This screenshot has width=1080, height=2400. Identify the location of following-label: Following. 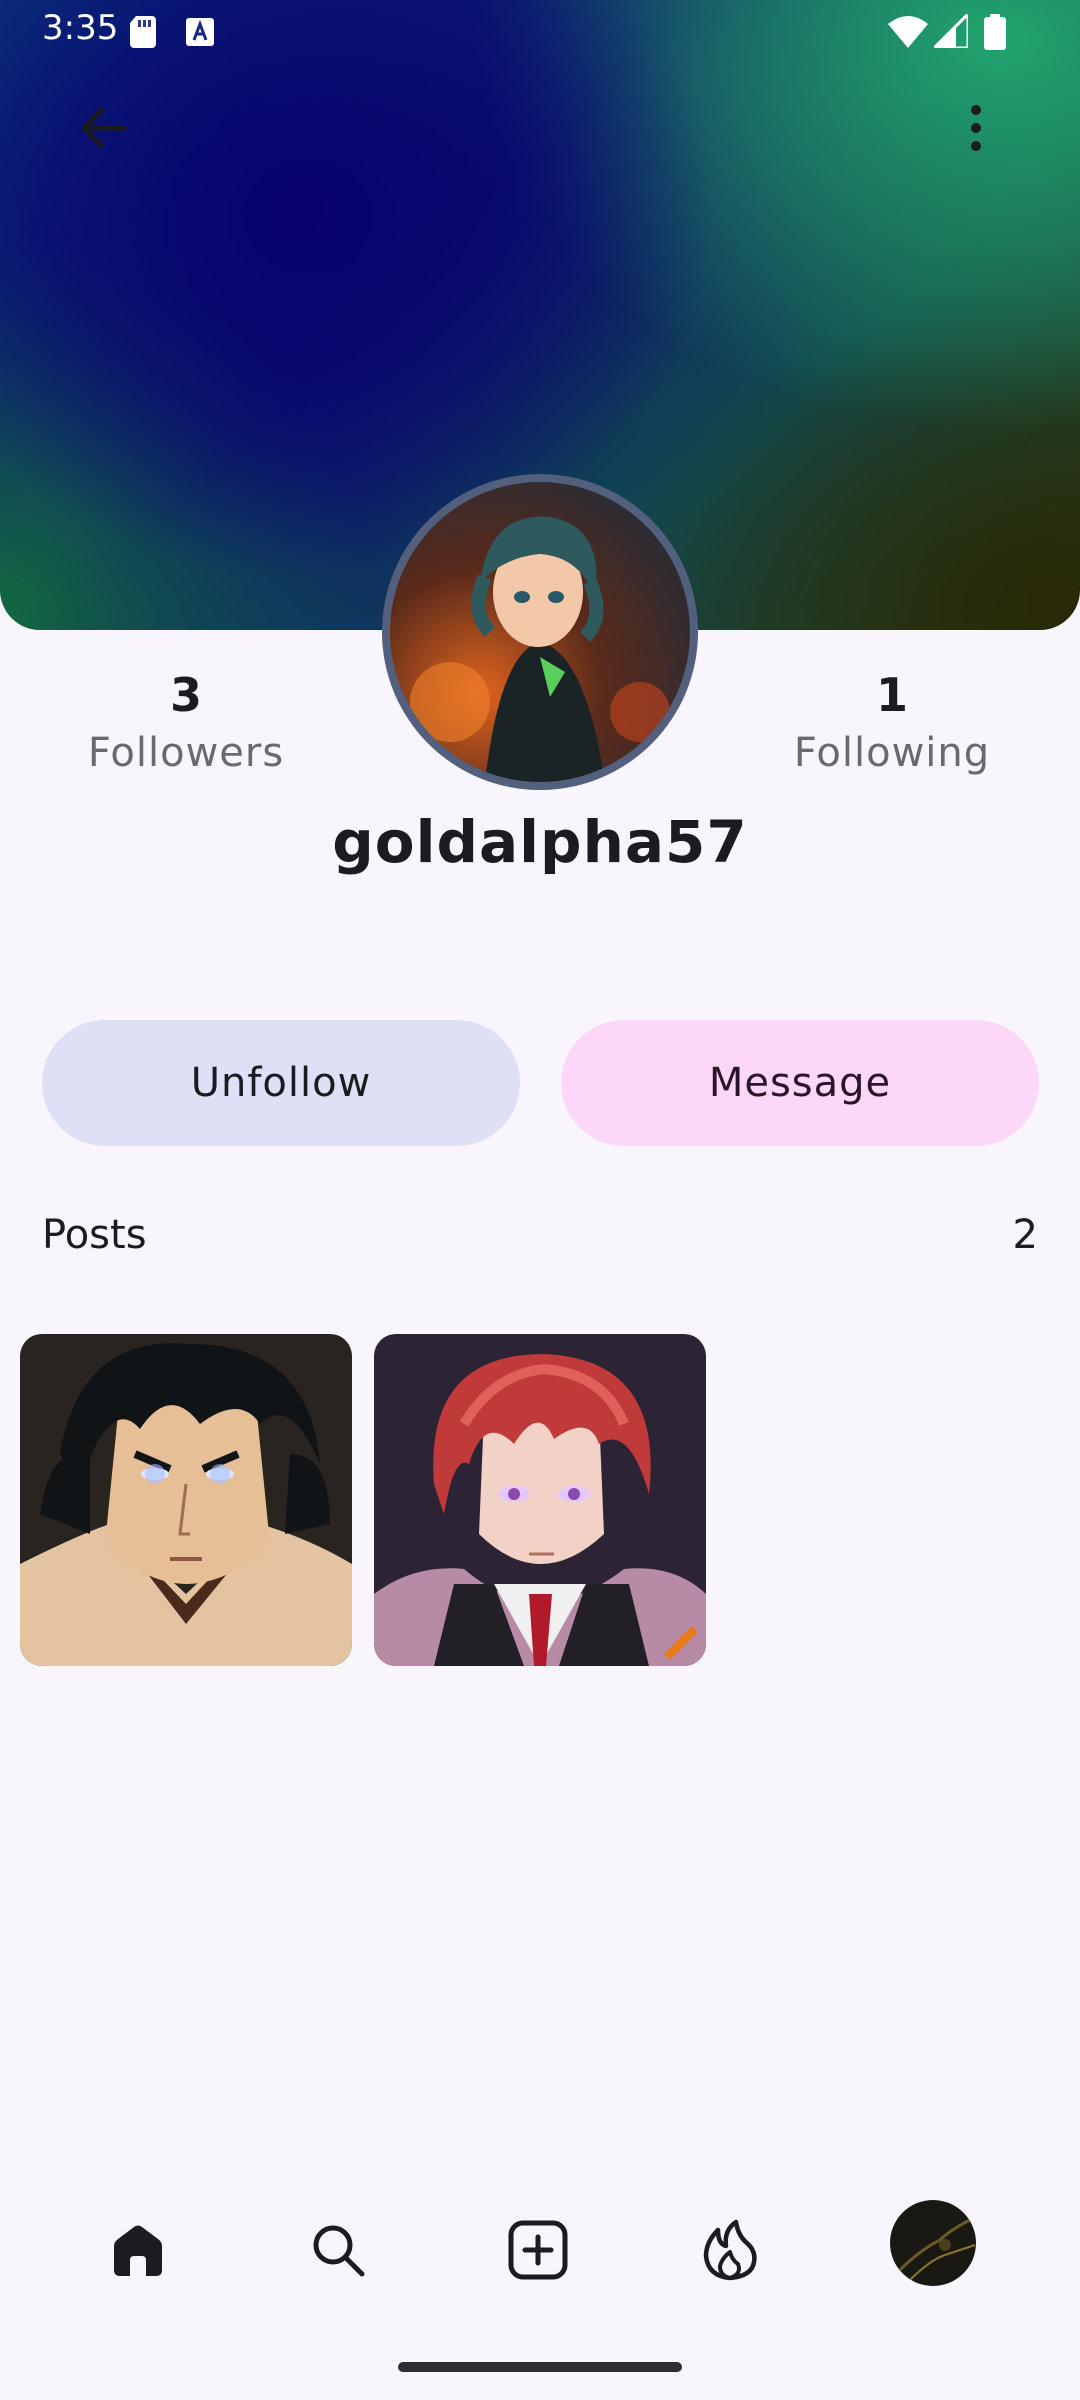
(892, 753).